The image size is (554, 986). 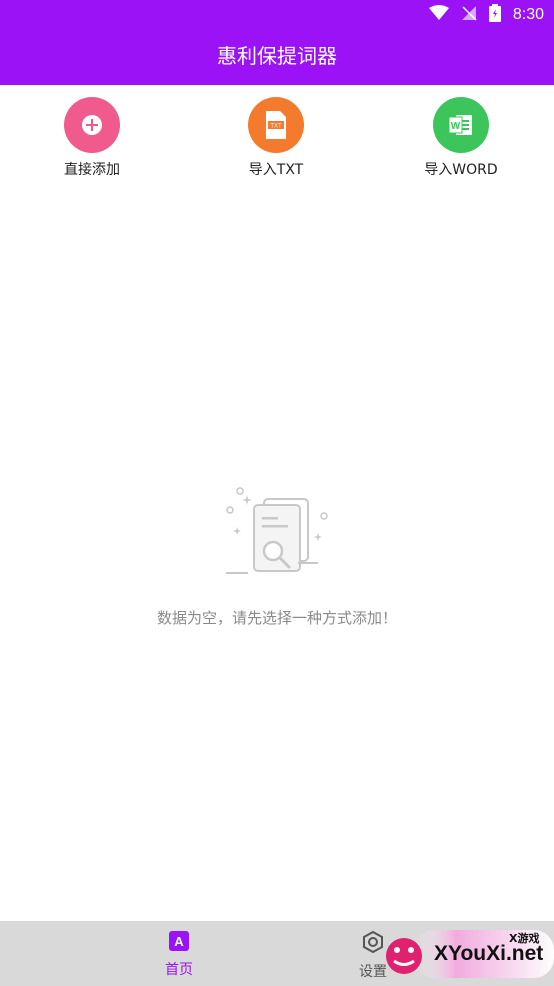 I want to click on gear-icon, so click(x=373, y=943).